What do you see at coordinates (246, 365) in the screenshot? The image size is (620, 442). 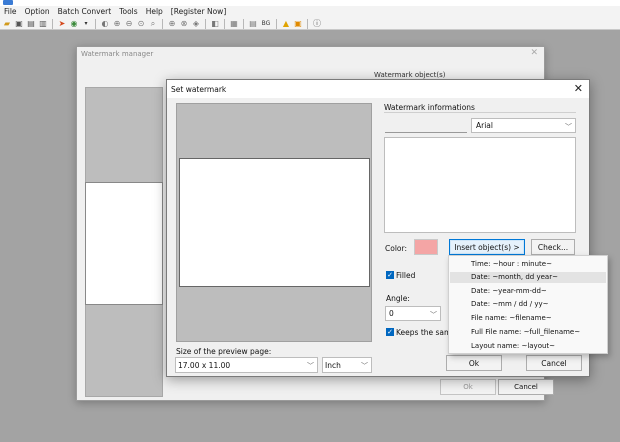 I see `preview-size-select: 17.00 x 11.00 ﹀` at bounding box center [246, 365].